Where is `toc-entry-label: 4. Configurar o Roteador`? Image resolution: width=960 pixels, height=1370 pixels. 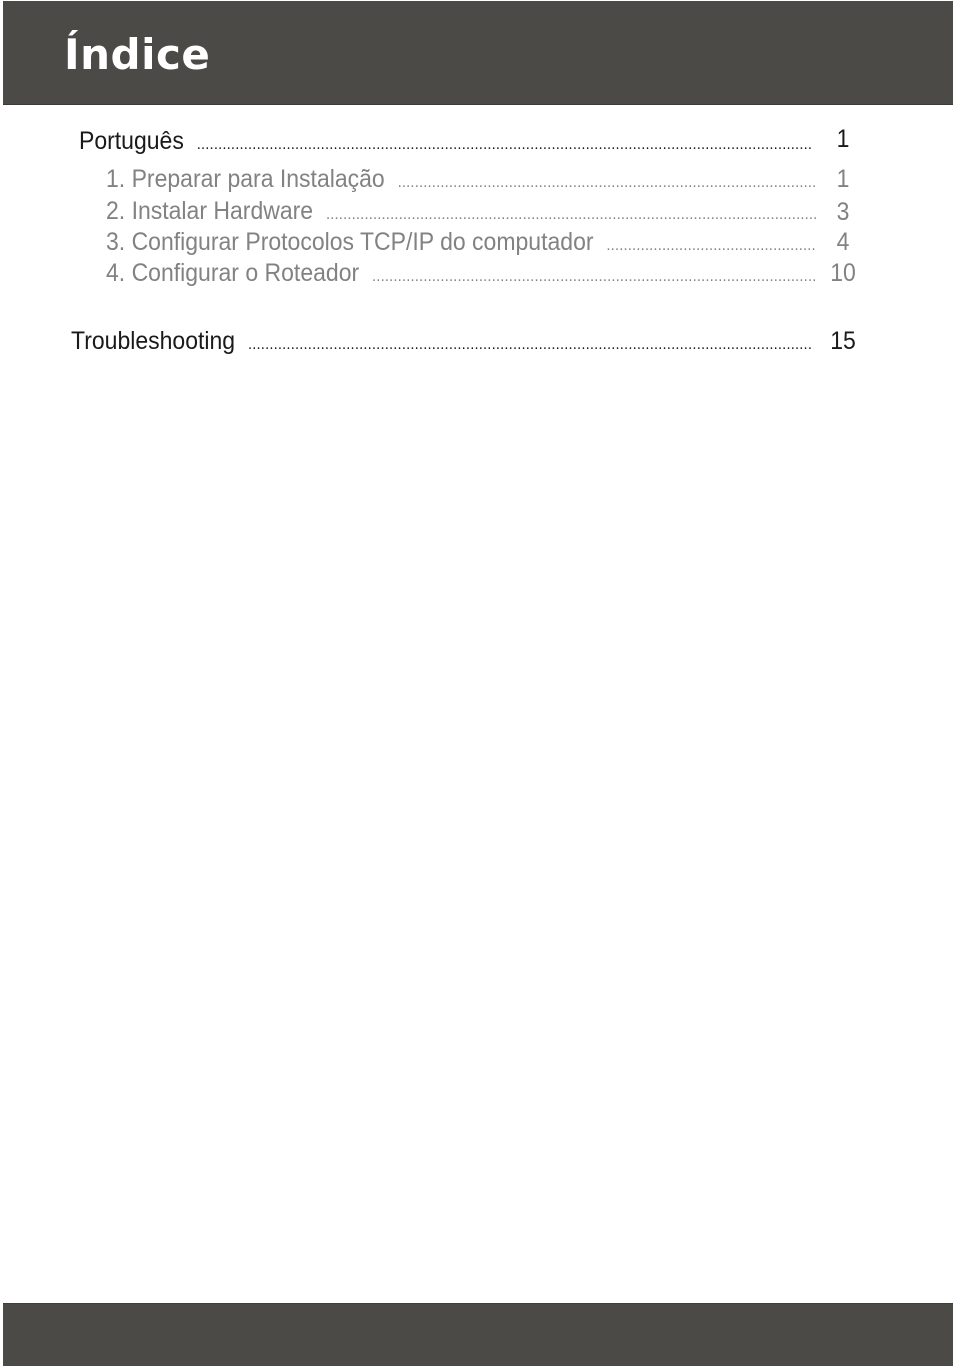 toc-entry-label: 4. Configurar o Roteador is located at coordinates (233, 273).